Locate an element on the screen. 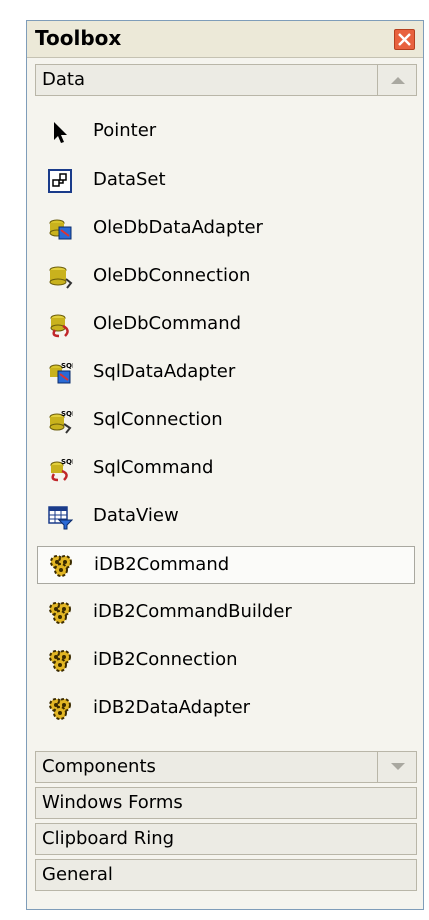  section-windows-forms-label: Windows Forms is located at coordinates (112, 802).